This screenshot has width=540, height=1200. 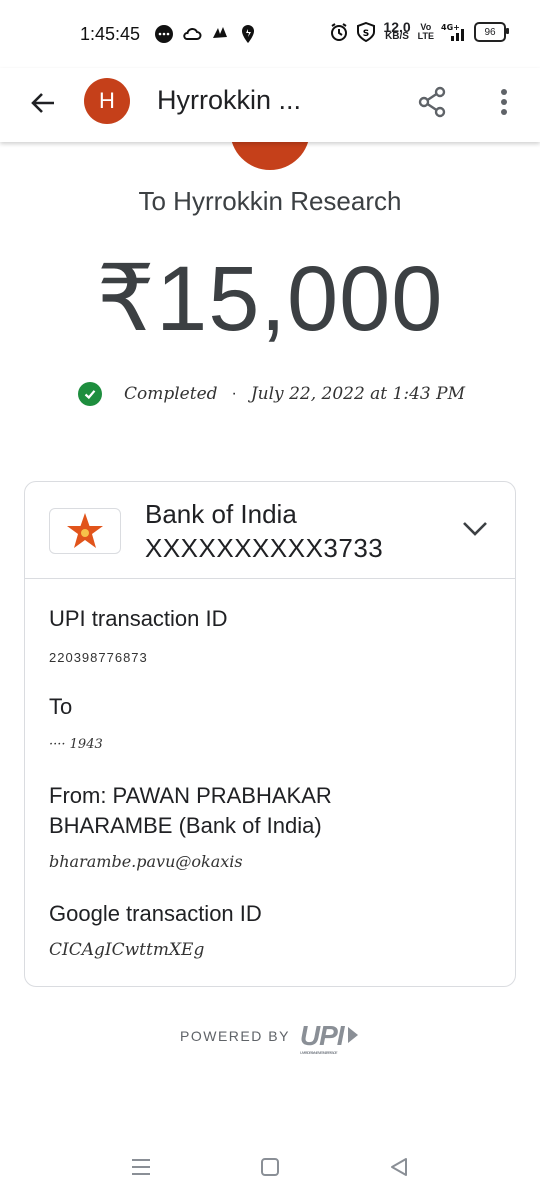 I want to click on home-square-icon, so click(x=270, y=1167).